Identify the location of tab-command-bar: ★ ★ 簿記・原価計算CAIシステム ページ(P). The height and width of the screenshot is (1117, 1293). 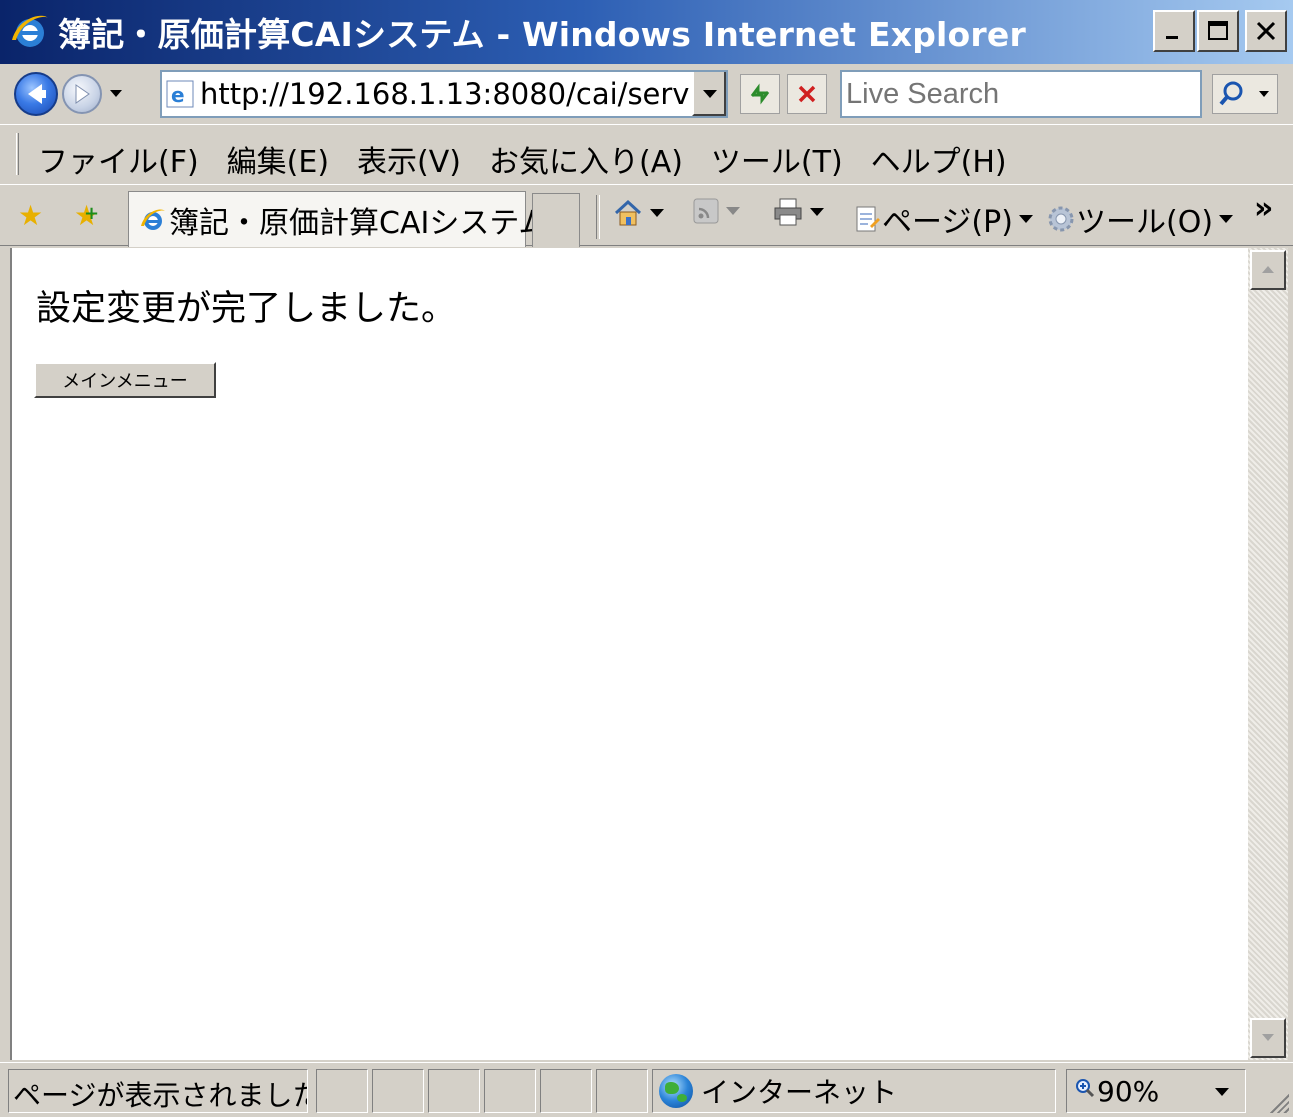
(646, 215).